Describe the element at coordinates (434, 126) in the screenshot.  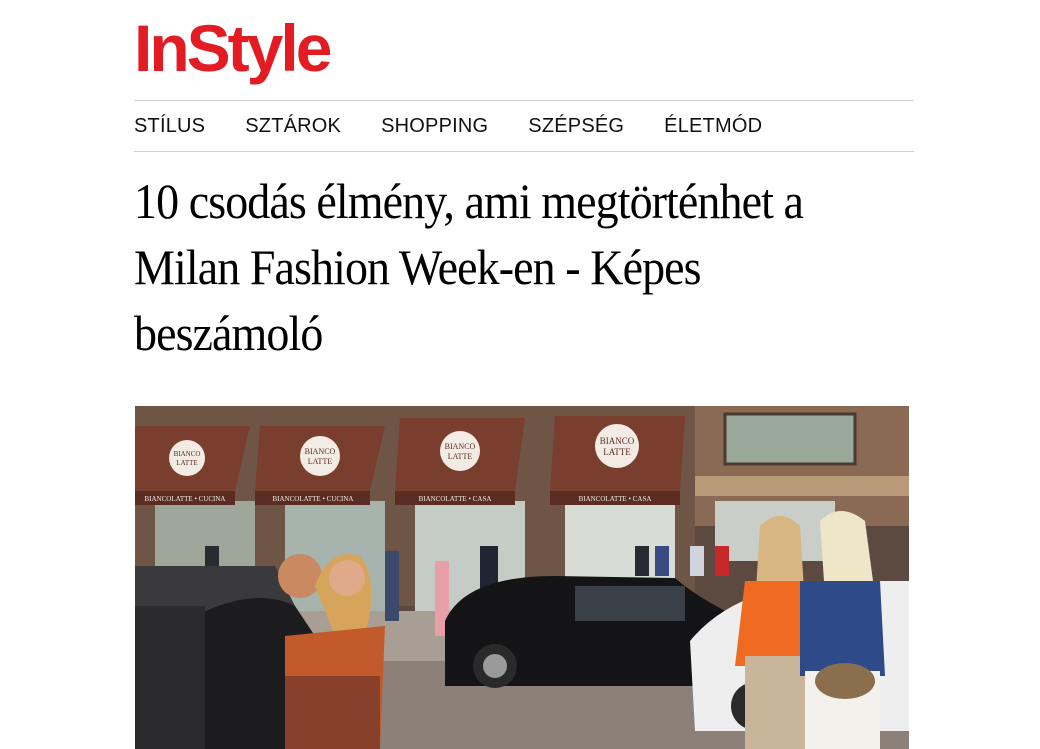
I see `nav-item-shopping: SHOPPING` at that location.